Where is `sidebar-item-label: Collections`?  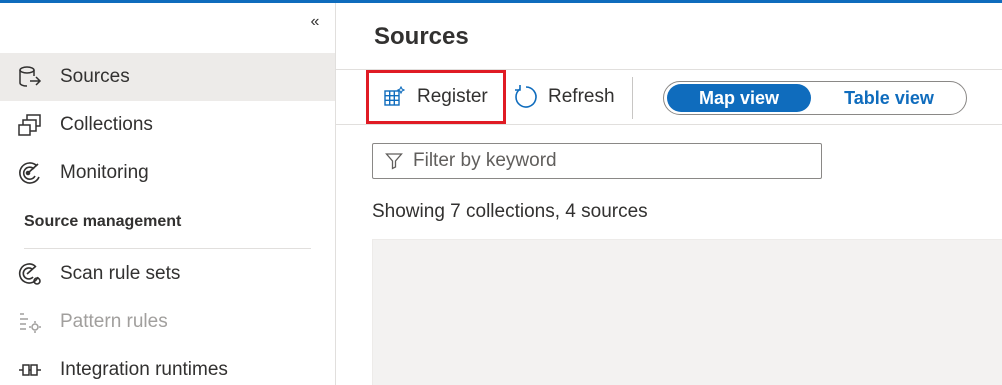
sidebar-item-label: Collections is located at coordinates (106, 124).